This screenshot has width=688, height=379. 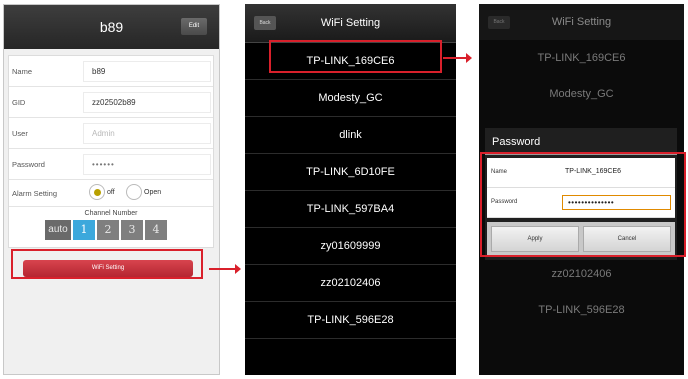 I want to click on wifi-list-item: TP-LINK_597BA4, so click(x=350, y=209).